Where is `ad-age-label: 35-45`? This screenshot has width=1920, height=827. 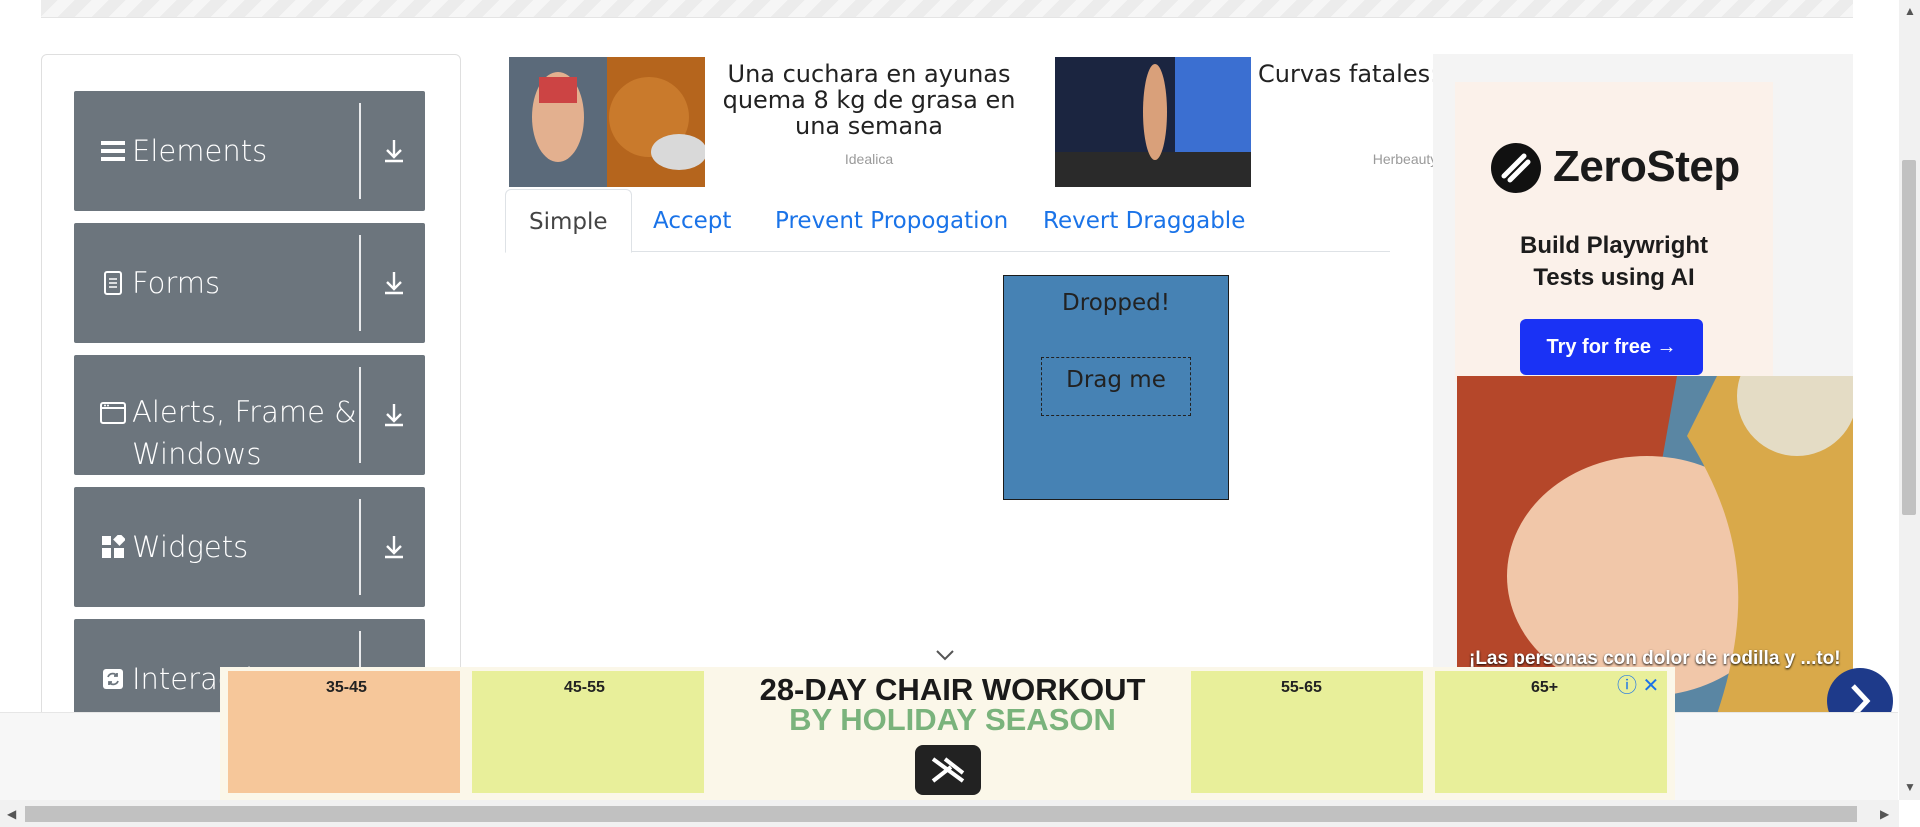 ad-age-label: 35-45 is located at coordinates (346, 687).